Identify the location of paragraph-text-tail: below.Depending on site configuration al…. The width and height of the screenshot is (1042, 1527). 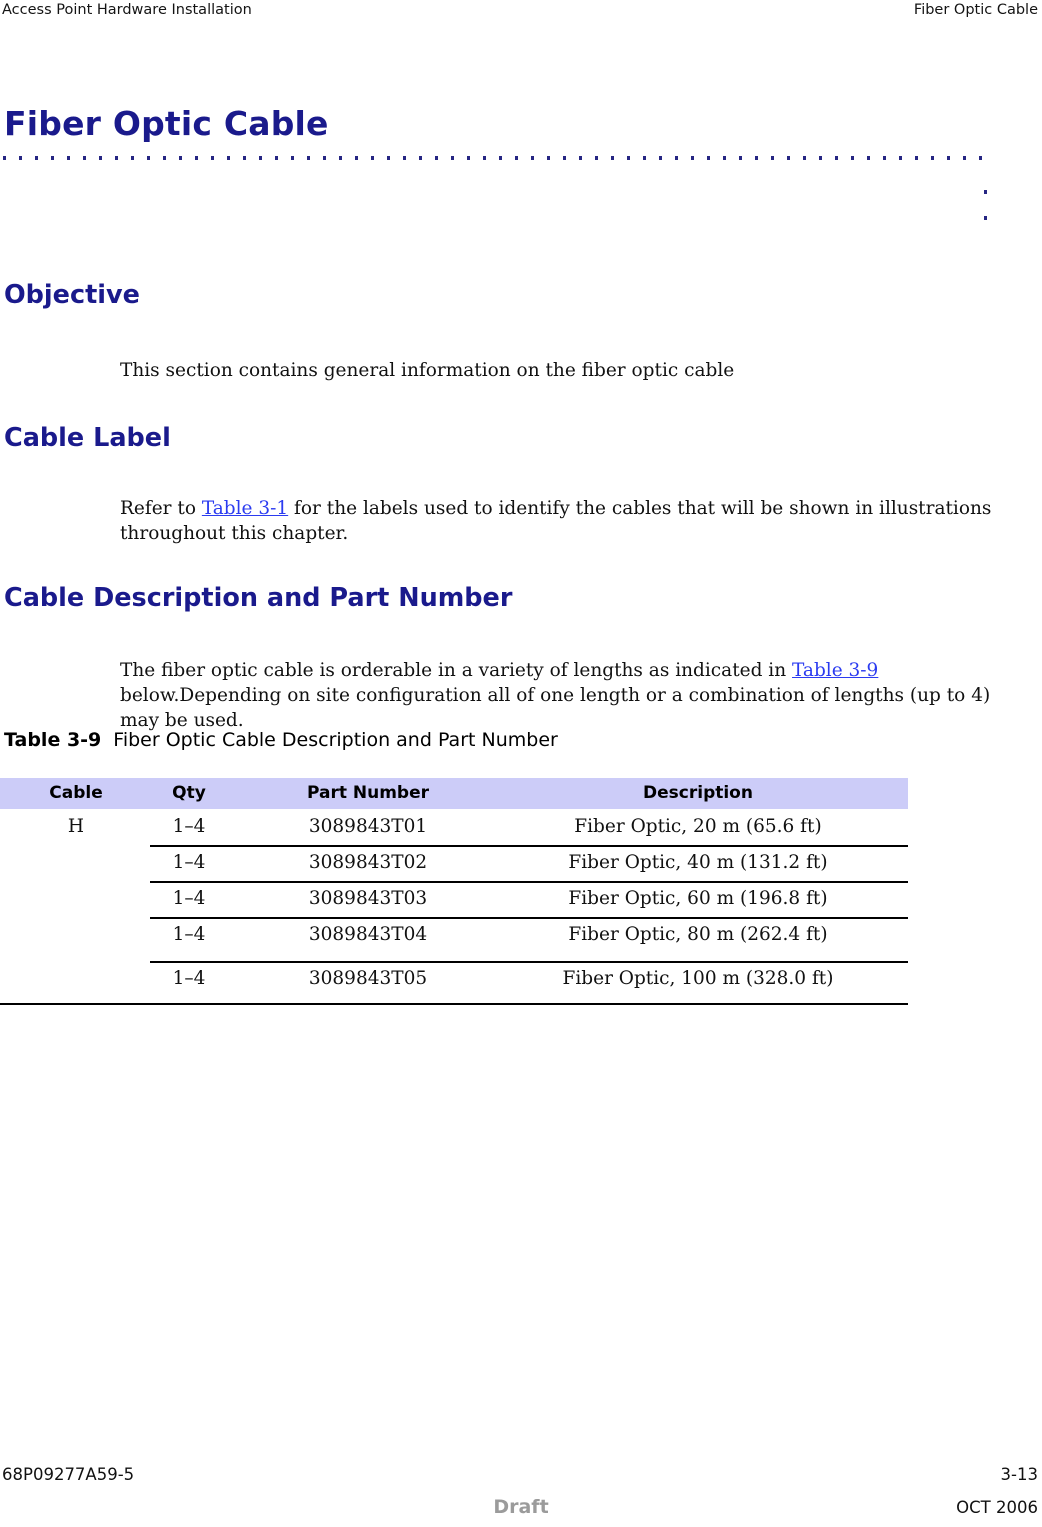
(555, 708).